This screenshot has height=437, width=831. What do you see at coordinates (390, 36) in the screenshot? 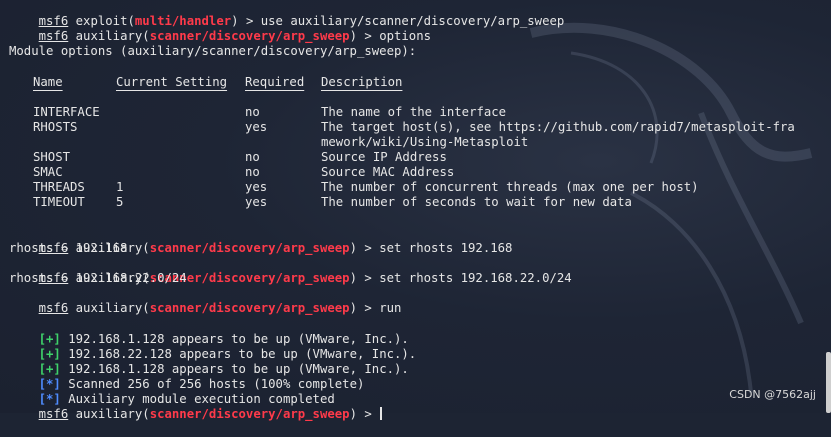
I see `prompt-command: ) > options` at bounding box center [390, 36].